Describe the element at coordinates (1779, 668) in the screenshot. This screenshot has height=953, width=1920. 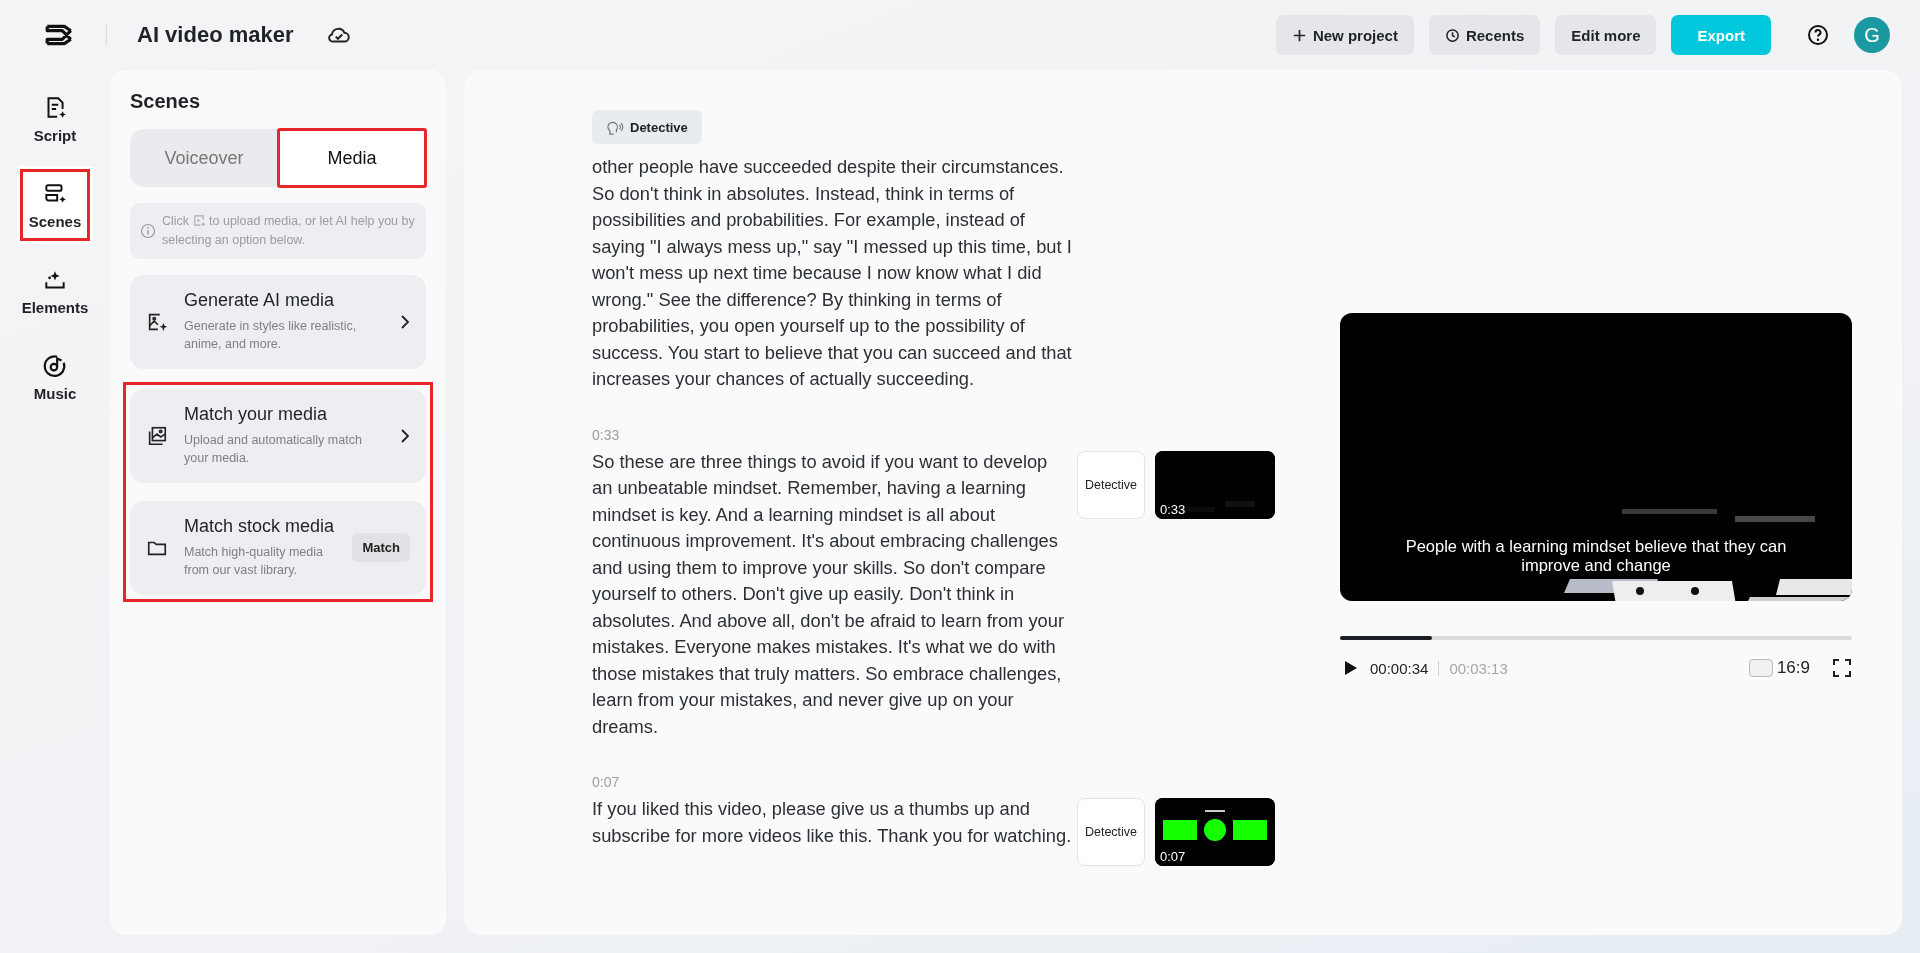
I see `aspect-ratio-button: 16:9` at that location.